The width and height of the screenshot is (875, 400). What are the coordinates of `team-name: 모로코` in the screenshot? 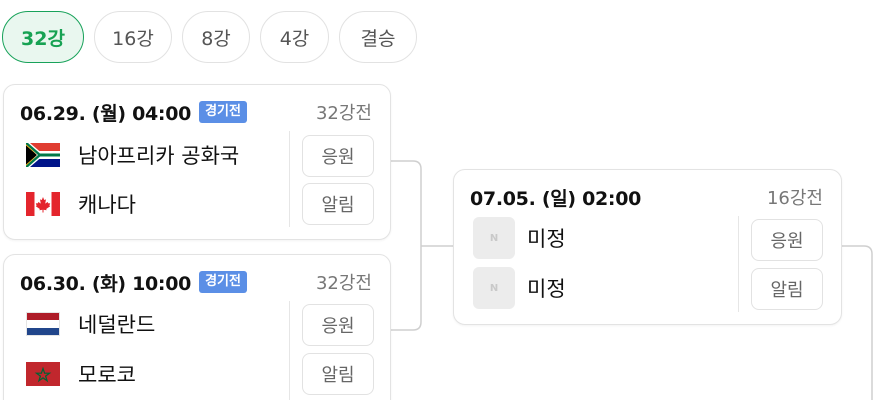 It's located at (107, 375).